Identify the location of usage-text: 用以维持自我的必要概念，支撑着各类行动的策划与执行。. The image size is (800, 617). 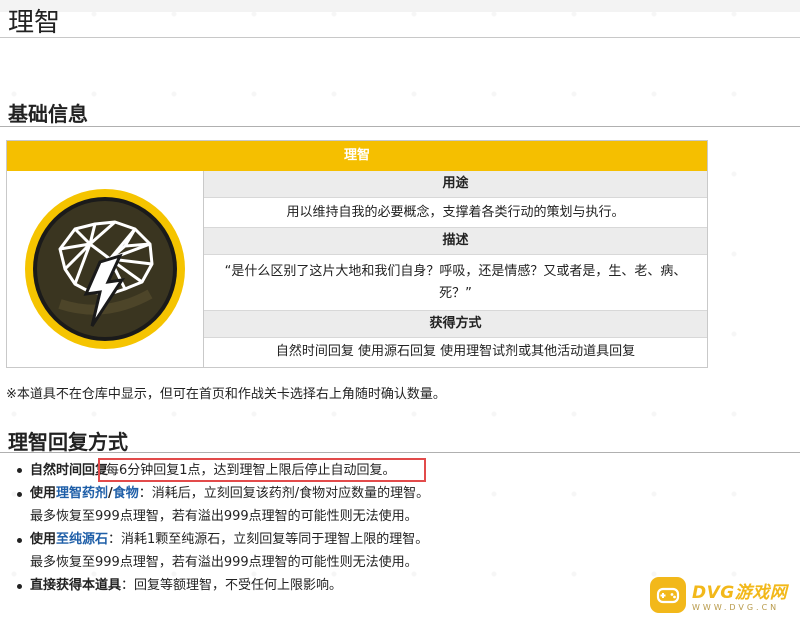
(455, 213).